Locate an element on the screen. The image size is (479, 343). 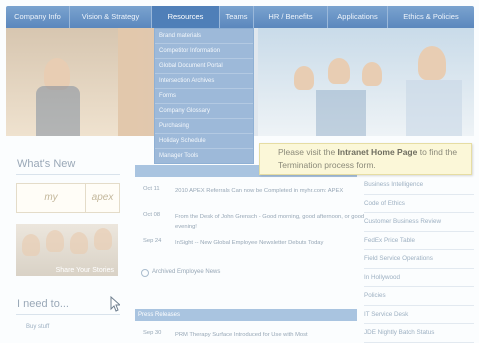
menu-item-global-document-portal: Global Document Portal is located at coordinates (204, 66).